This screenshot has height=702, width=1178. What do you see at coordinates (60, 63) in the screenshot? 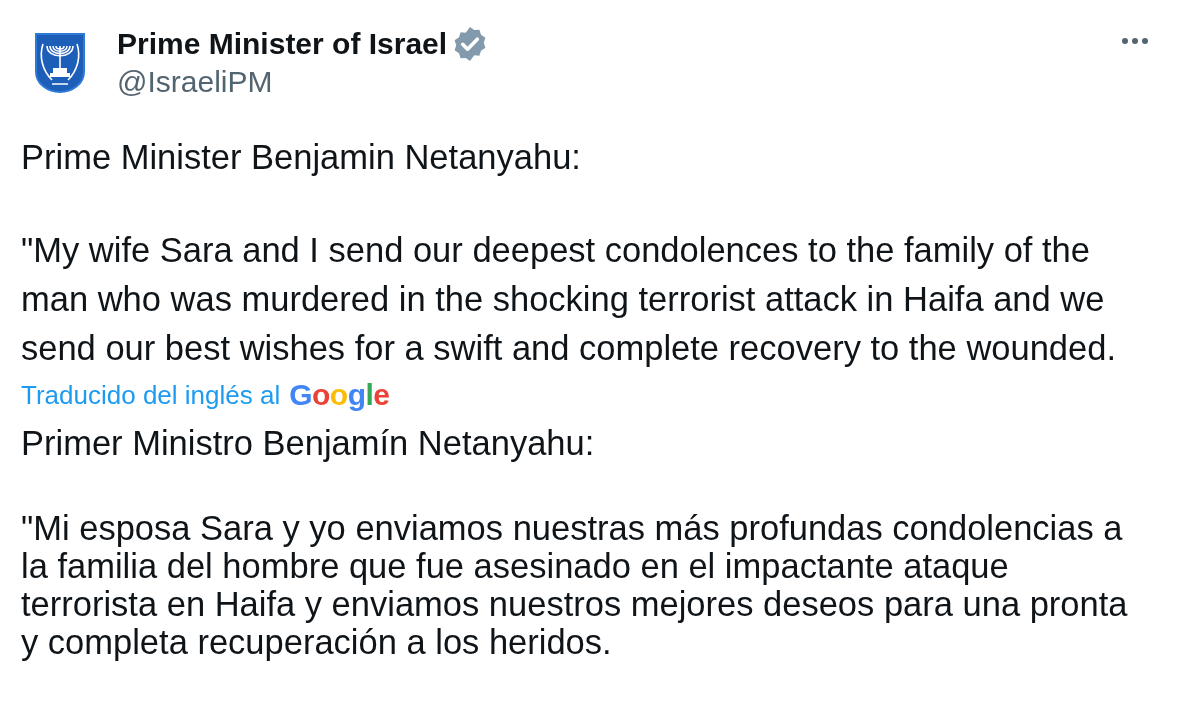
I see `emblem-avatar` at bounding box center [60, 63].